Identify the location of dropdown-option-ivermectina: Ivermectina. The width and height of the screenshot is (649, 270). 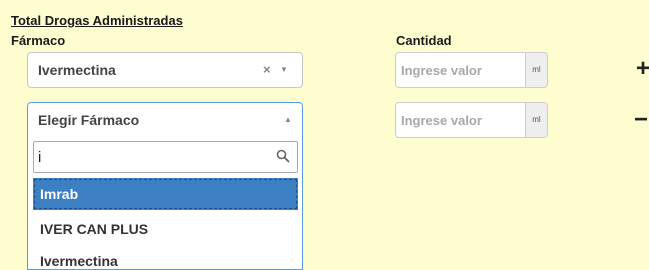
(165, 257).